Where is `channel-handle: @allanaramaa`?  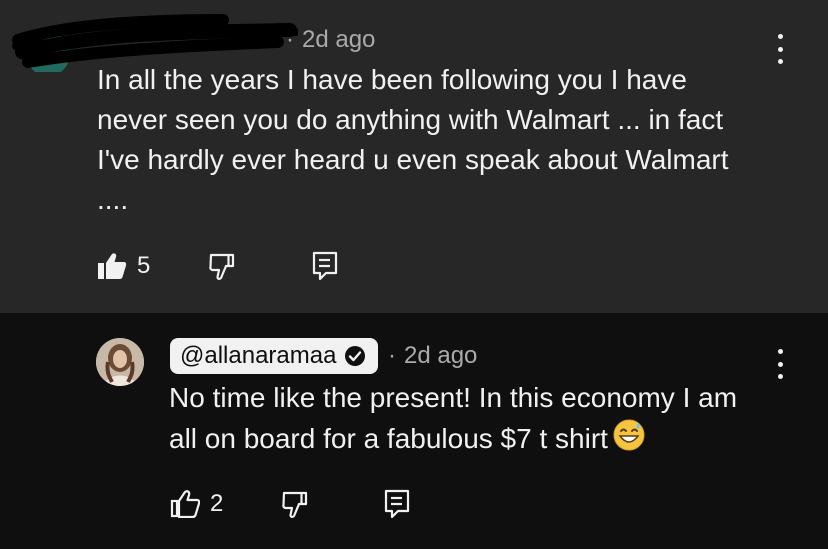 channel-handle: @allanaramaa is located at coordinates (258, 355).